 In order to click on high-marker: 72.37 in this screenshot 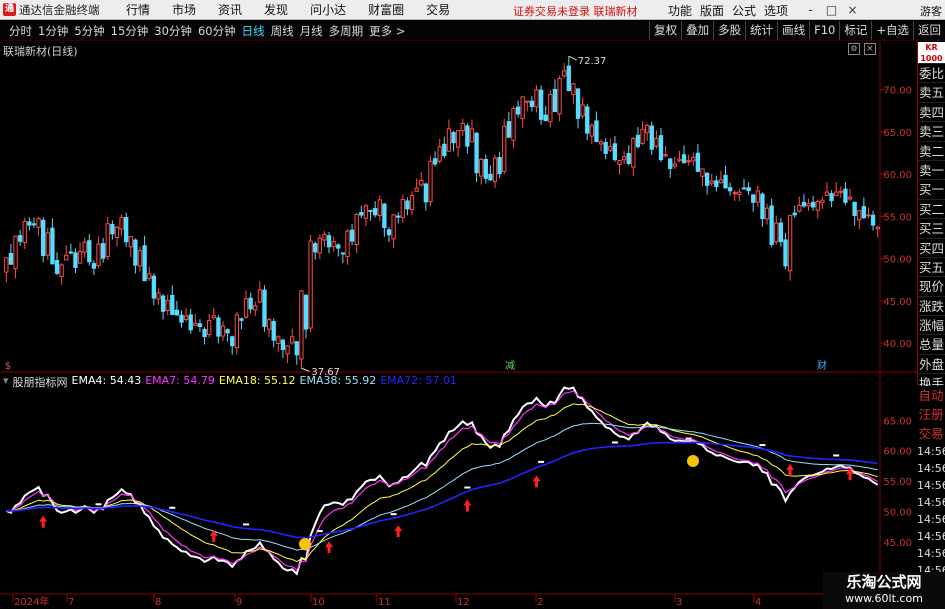, I will do `click(592, 61)`.